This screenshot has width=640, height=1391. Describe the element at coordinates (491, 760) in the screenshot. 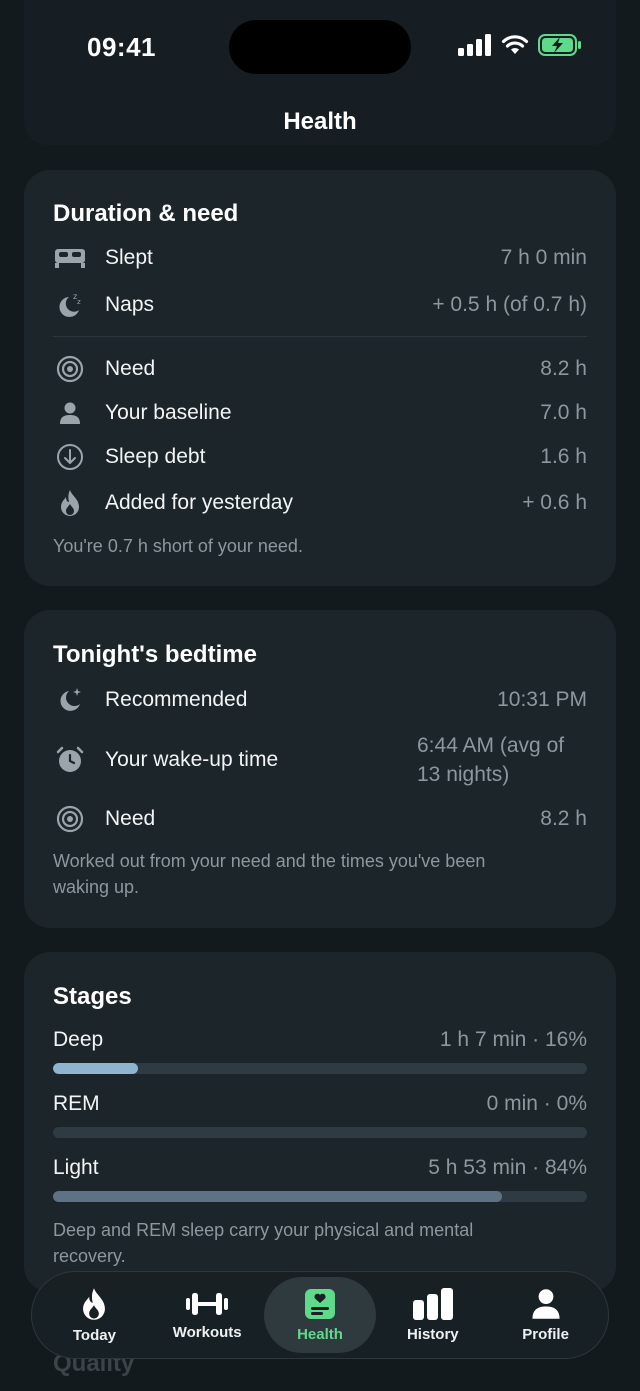

I see `row-value: 6:44 AM (avg of 13 nights)` at that location.